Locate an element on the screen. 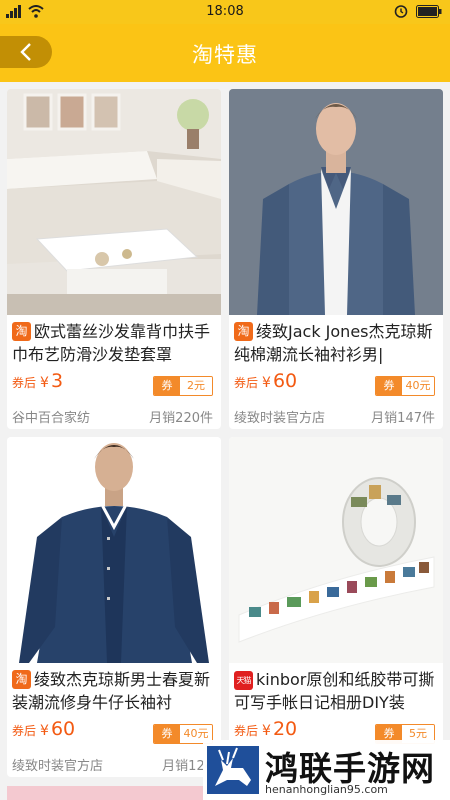  page-title: 淘特惠 is located at coordinates (225, 55).